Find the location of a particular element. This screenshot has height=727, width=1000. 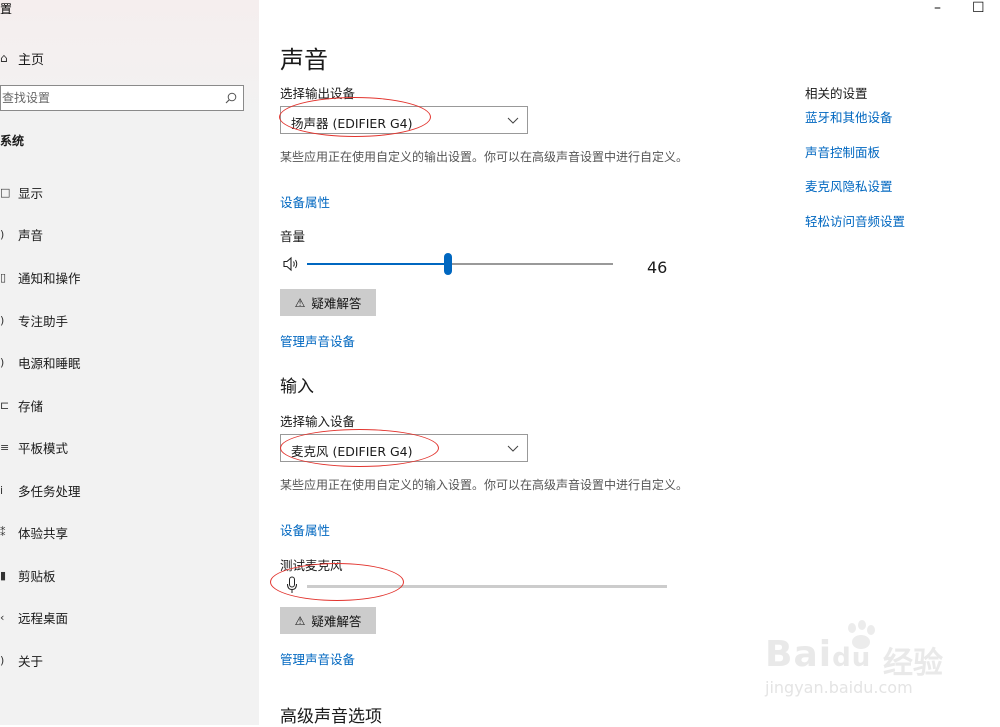

input-device-dropdown: 麦克风 (EDIFIER G4) is located at coordinates (404, 448).